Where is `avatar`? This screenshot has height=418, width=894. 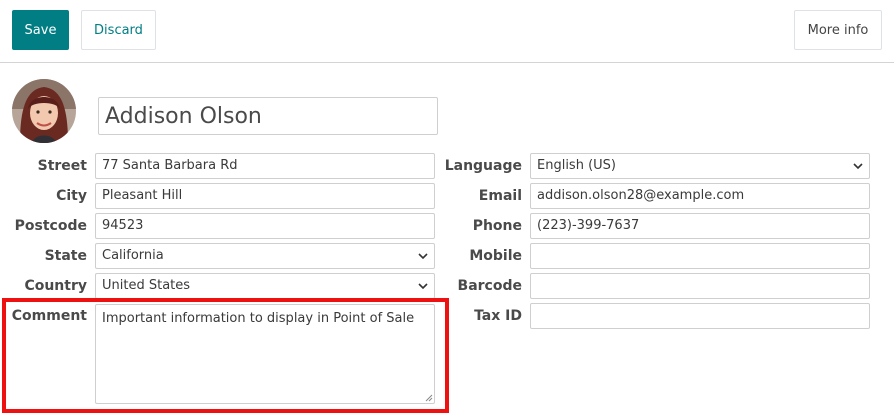 avatar is located at coordinates (44, 111).